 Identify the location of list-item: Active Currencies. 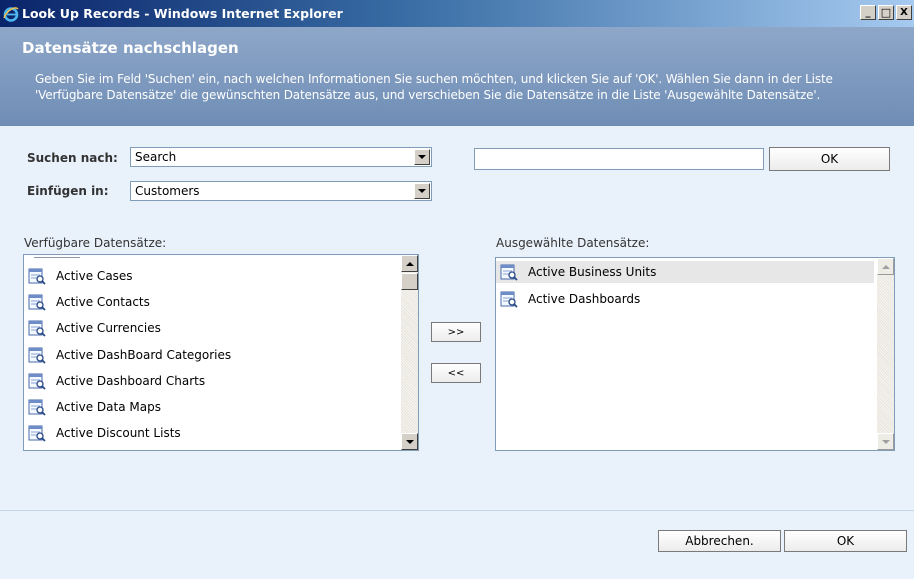
(94, 328).